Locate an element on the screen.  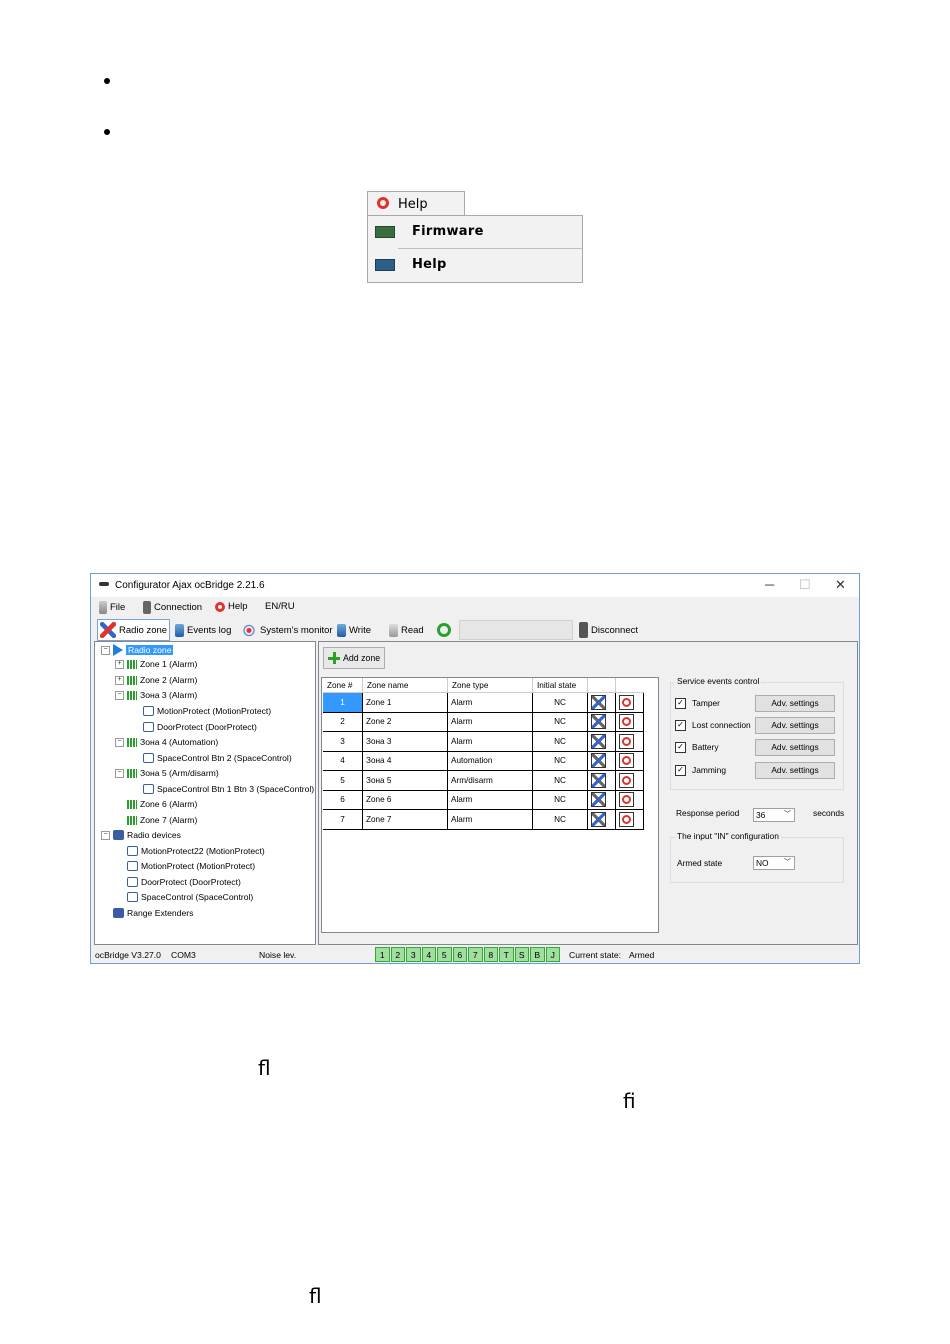
button-label: Add zone is located at coordinates (362, 658).